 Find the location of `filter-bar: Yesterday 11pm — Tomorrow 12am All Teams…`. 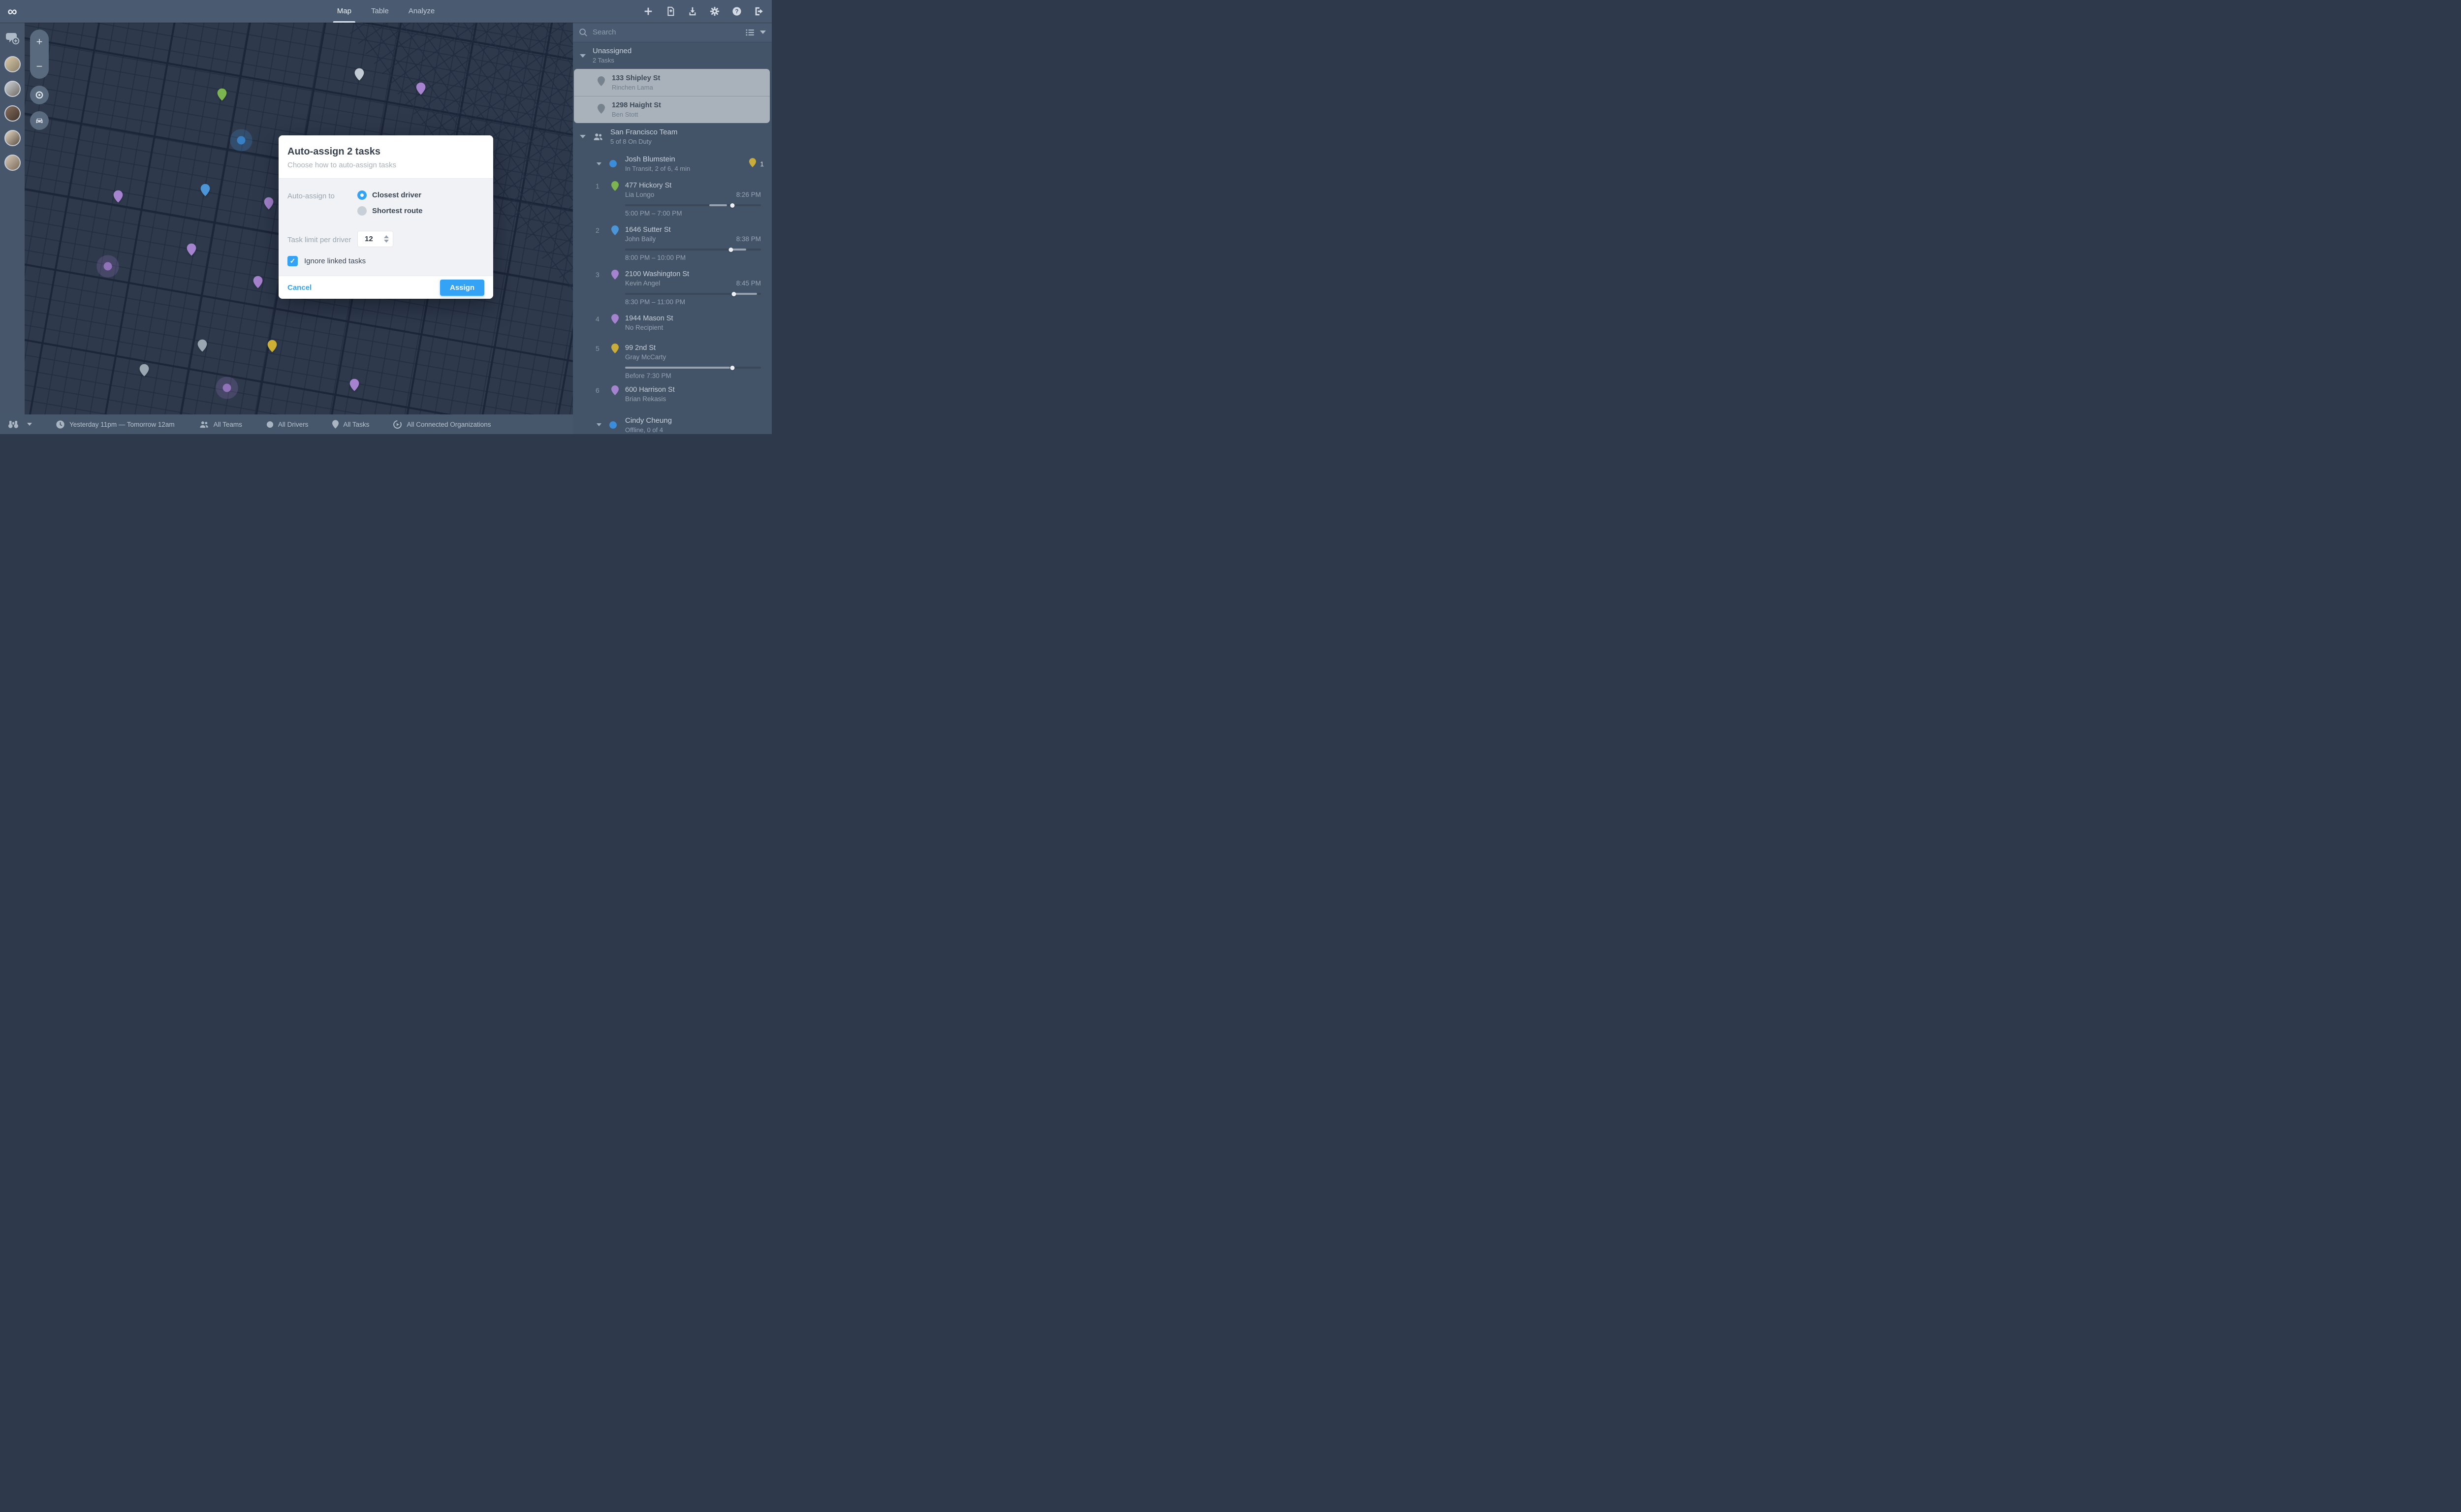

filter-bar: Yesterday 11pm — Tomorrow 12am All Teams… is located at coordinates (286, 424).